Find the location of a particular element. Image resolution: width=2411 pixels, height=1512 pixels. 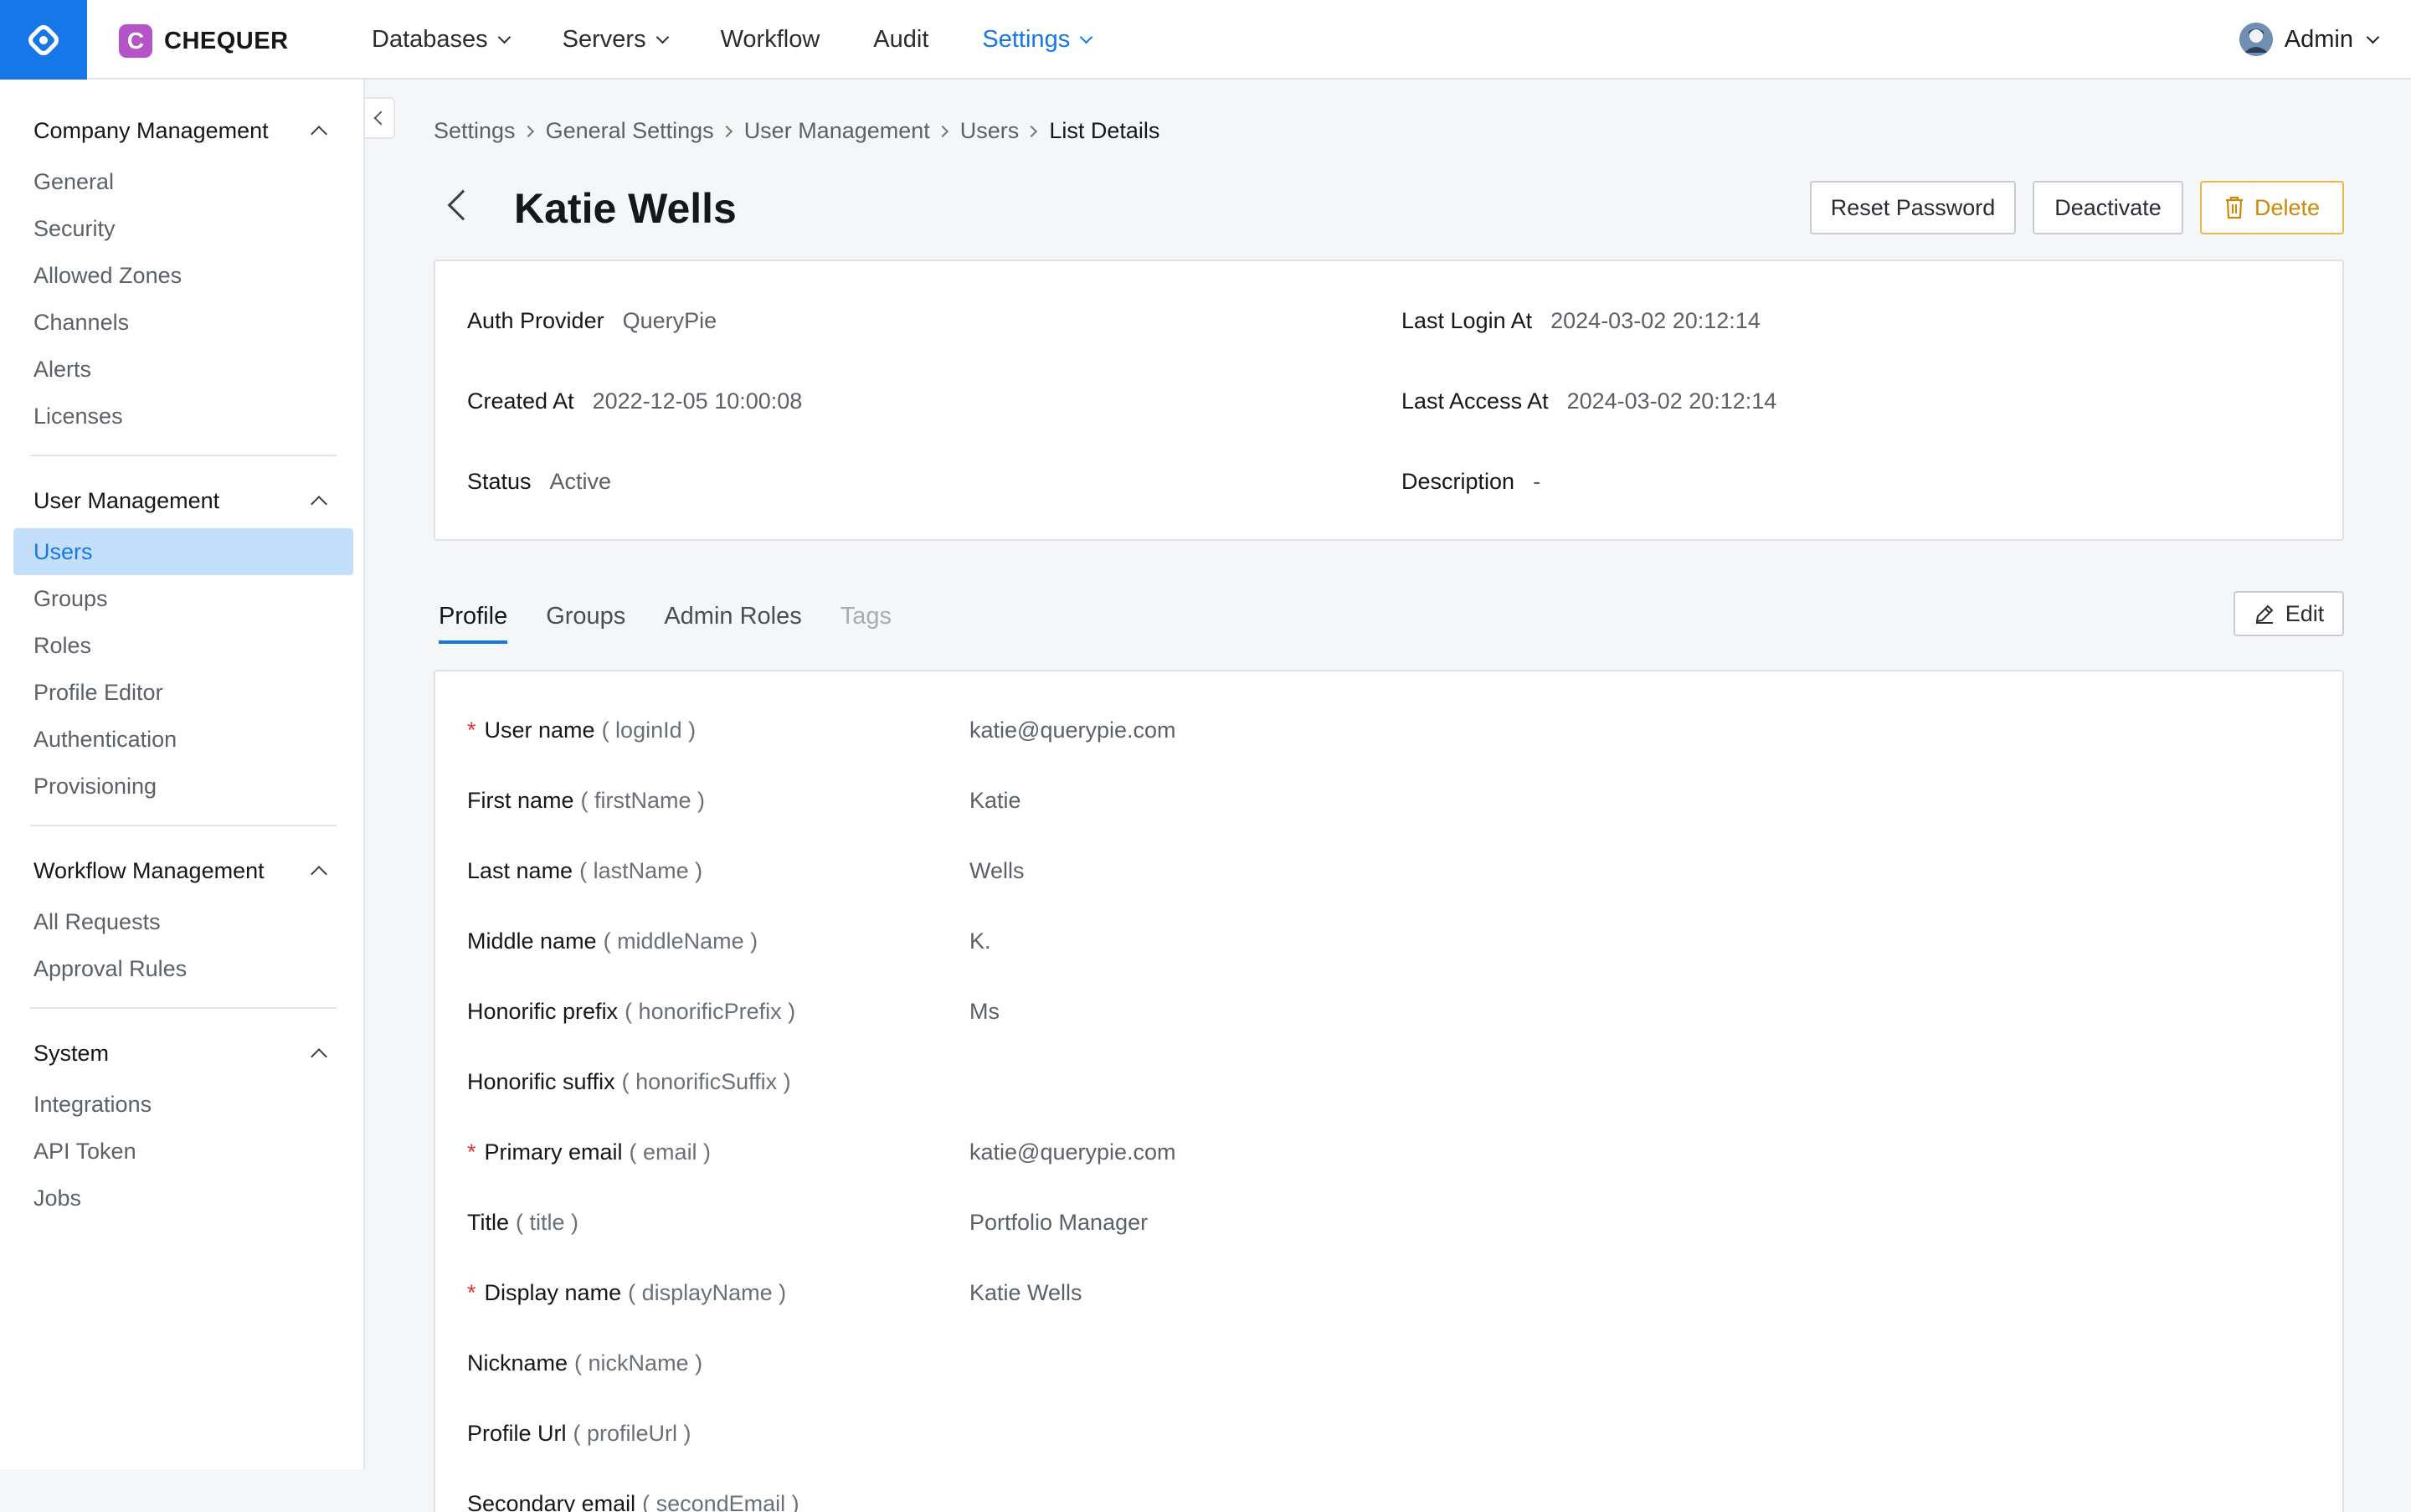

sidebar-item-licenses: Licenses is located at coordinates (183, 416).